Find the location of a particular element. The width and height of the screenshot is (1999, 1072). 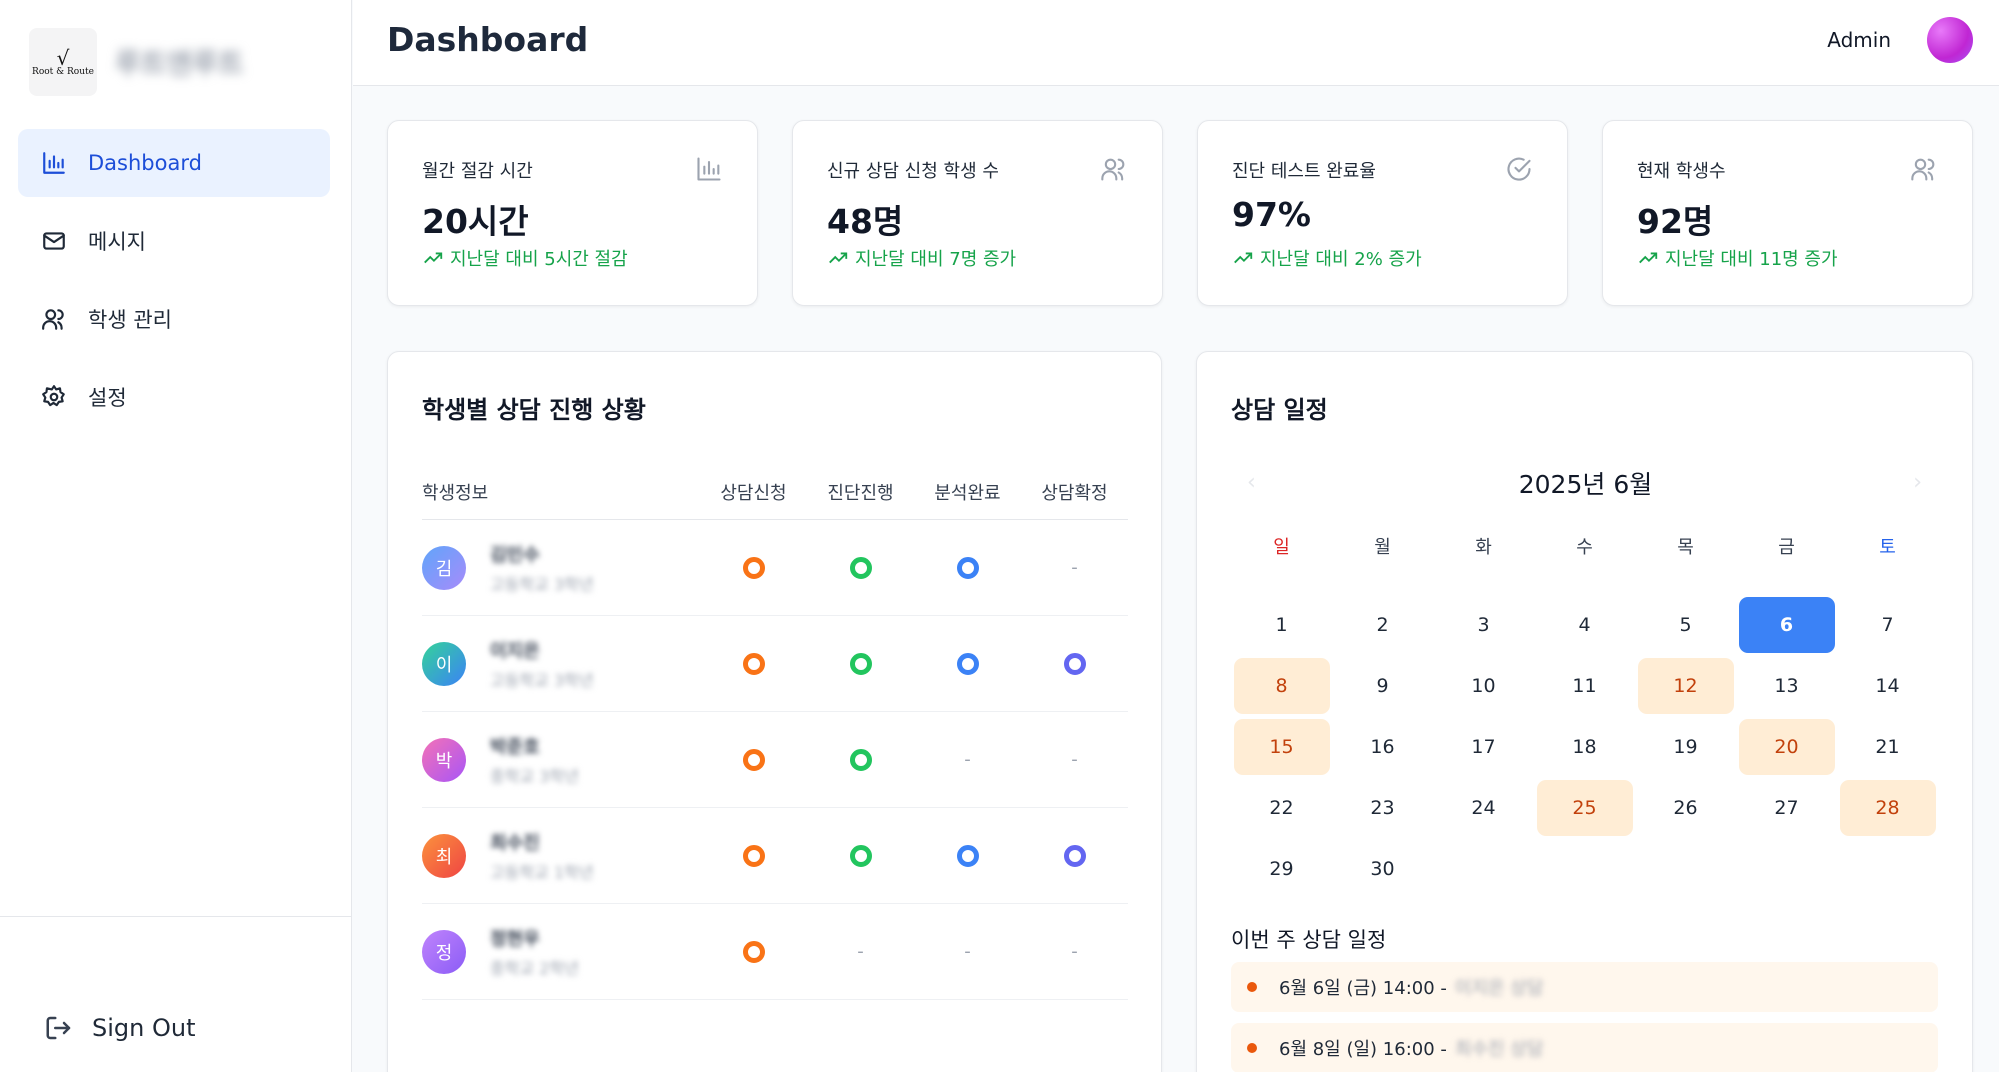

trend-up-icon is located at coordinates (1648, 258).